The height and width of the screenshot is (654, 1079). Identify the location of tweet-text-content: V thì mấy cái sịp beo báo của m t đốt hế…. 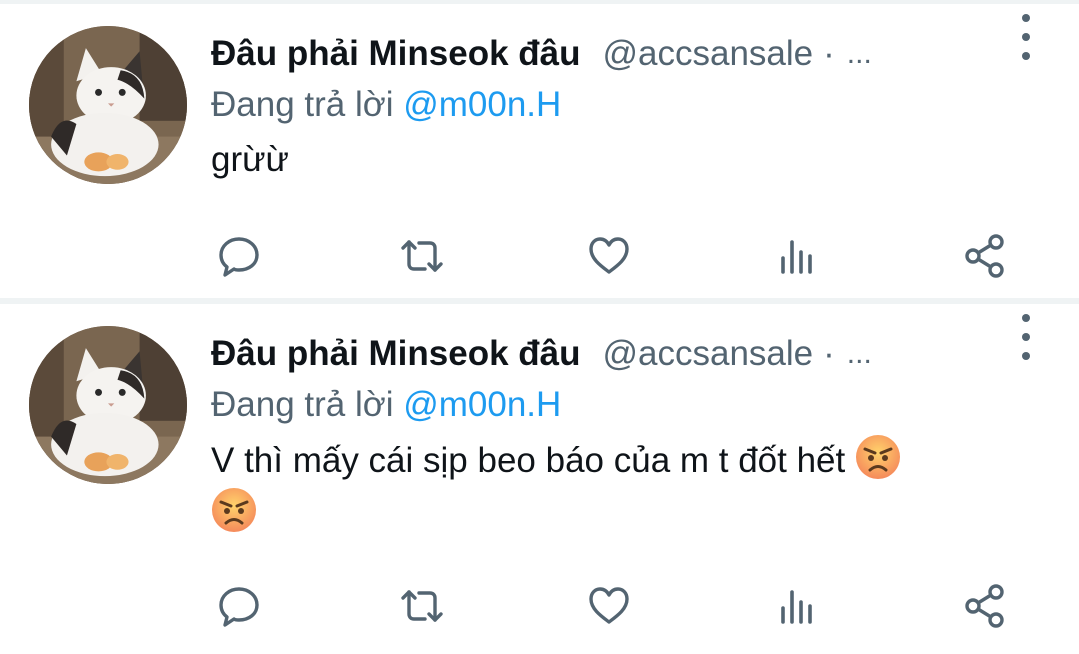
(528, 460).